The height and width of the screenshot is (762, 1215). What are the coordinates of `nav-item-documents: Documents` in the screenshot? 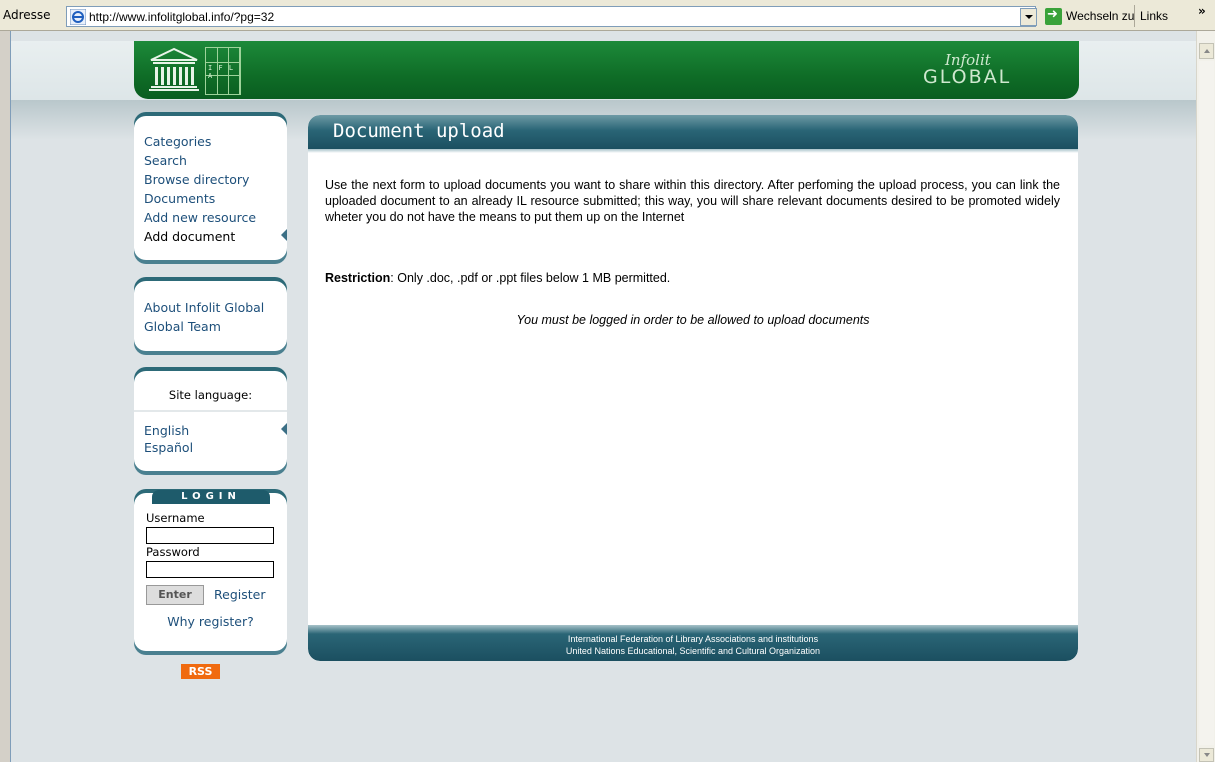 It's located at (215, 198).